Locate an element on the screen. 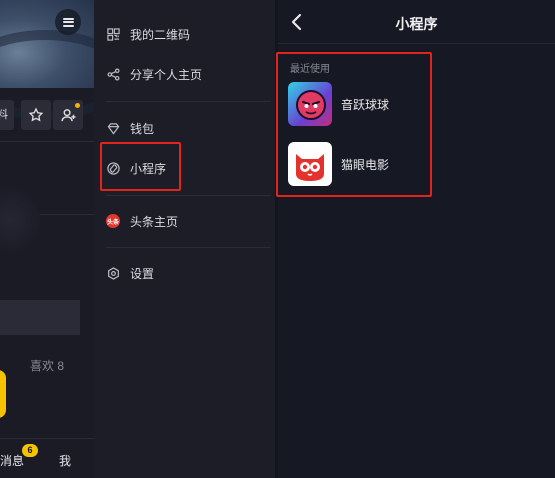 The height and width of the screenshot is (478, 555). drawer-item-label: 钱包 is located at coordinates (142, 128).